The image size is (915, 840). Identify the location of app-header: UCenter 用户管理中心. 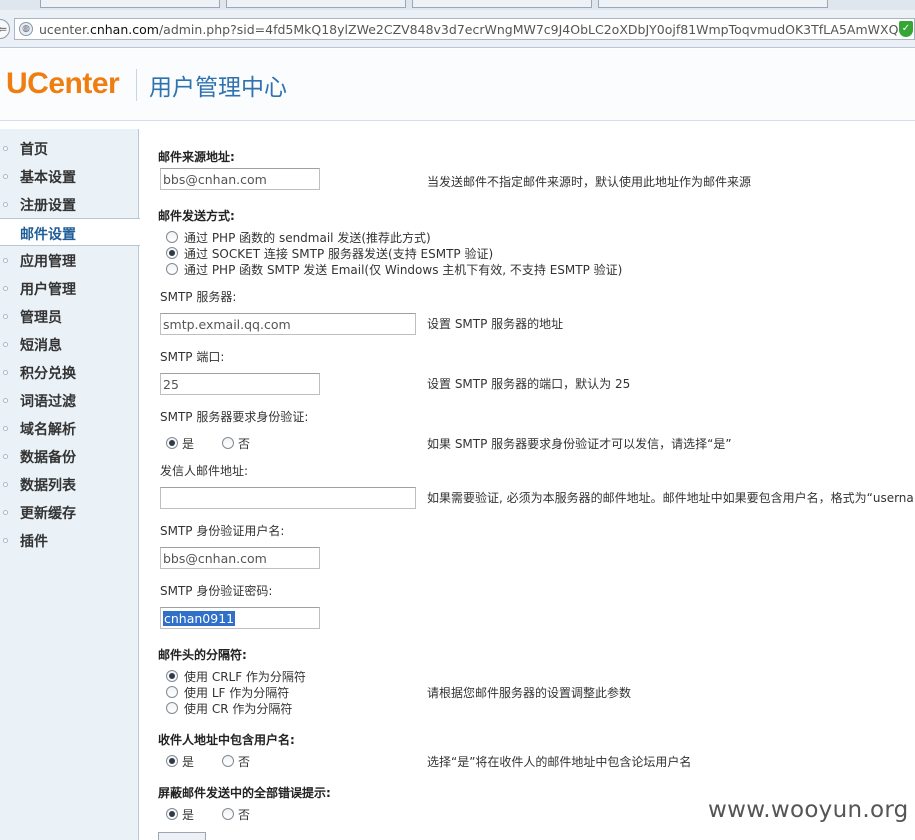
(457, 85).